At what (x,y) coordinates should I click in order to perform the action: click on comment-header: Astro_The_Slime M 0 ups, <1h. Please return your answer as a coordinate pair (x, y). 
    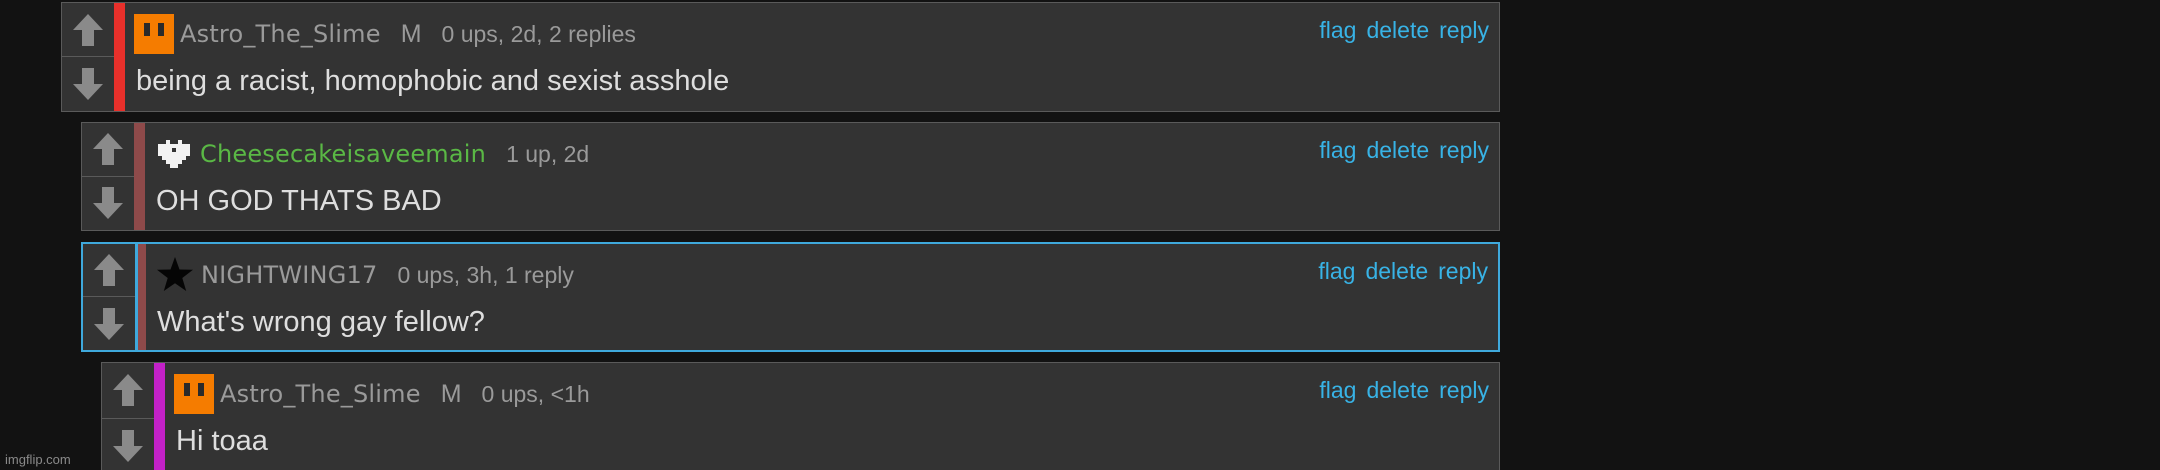
    Looking at the image, I should click on (382, 394).